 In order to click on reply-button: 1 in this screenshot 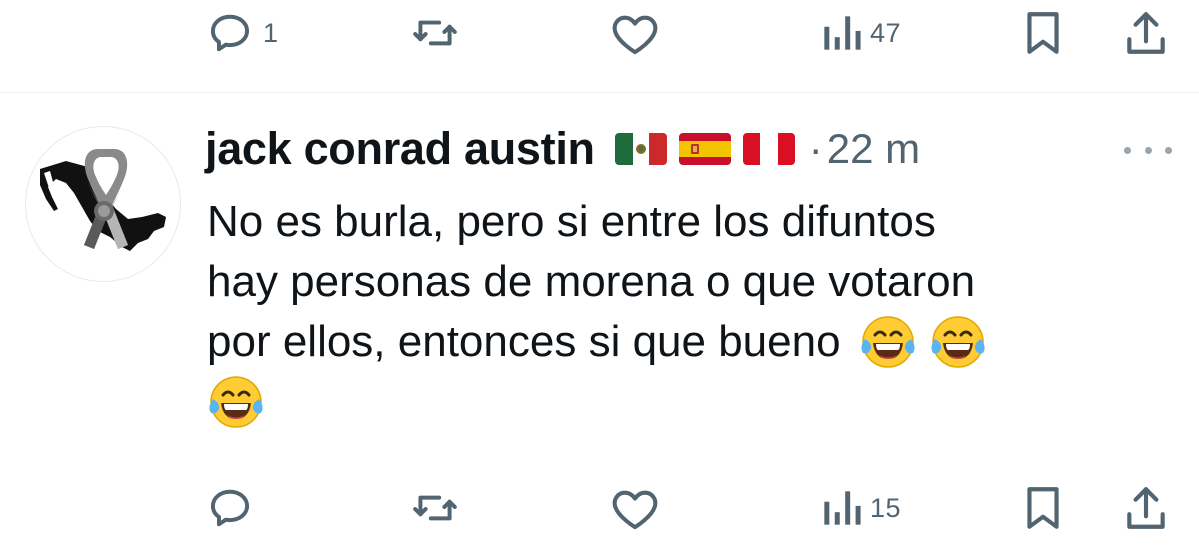, I will do `click(242, 33)`.